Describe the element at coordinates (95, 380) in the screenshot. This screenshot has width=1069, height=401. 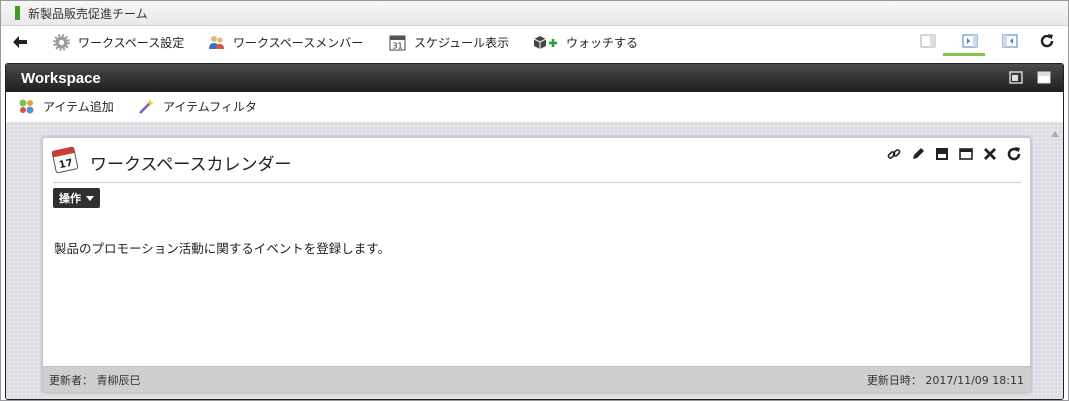
I see `updated-by: 更新者： 青柳辰巳` at that location.